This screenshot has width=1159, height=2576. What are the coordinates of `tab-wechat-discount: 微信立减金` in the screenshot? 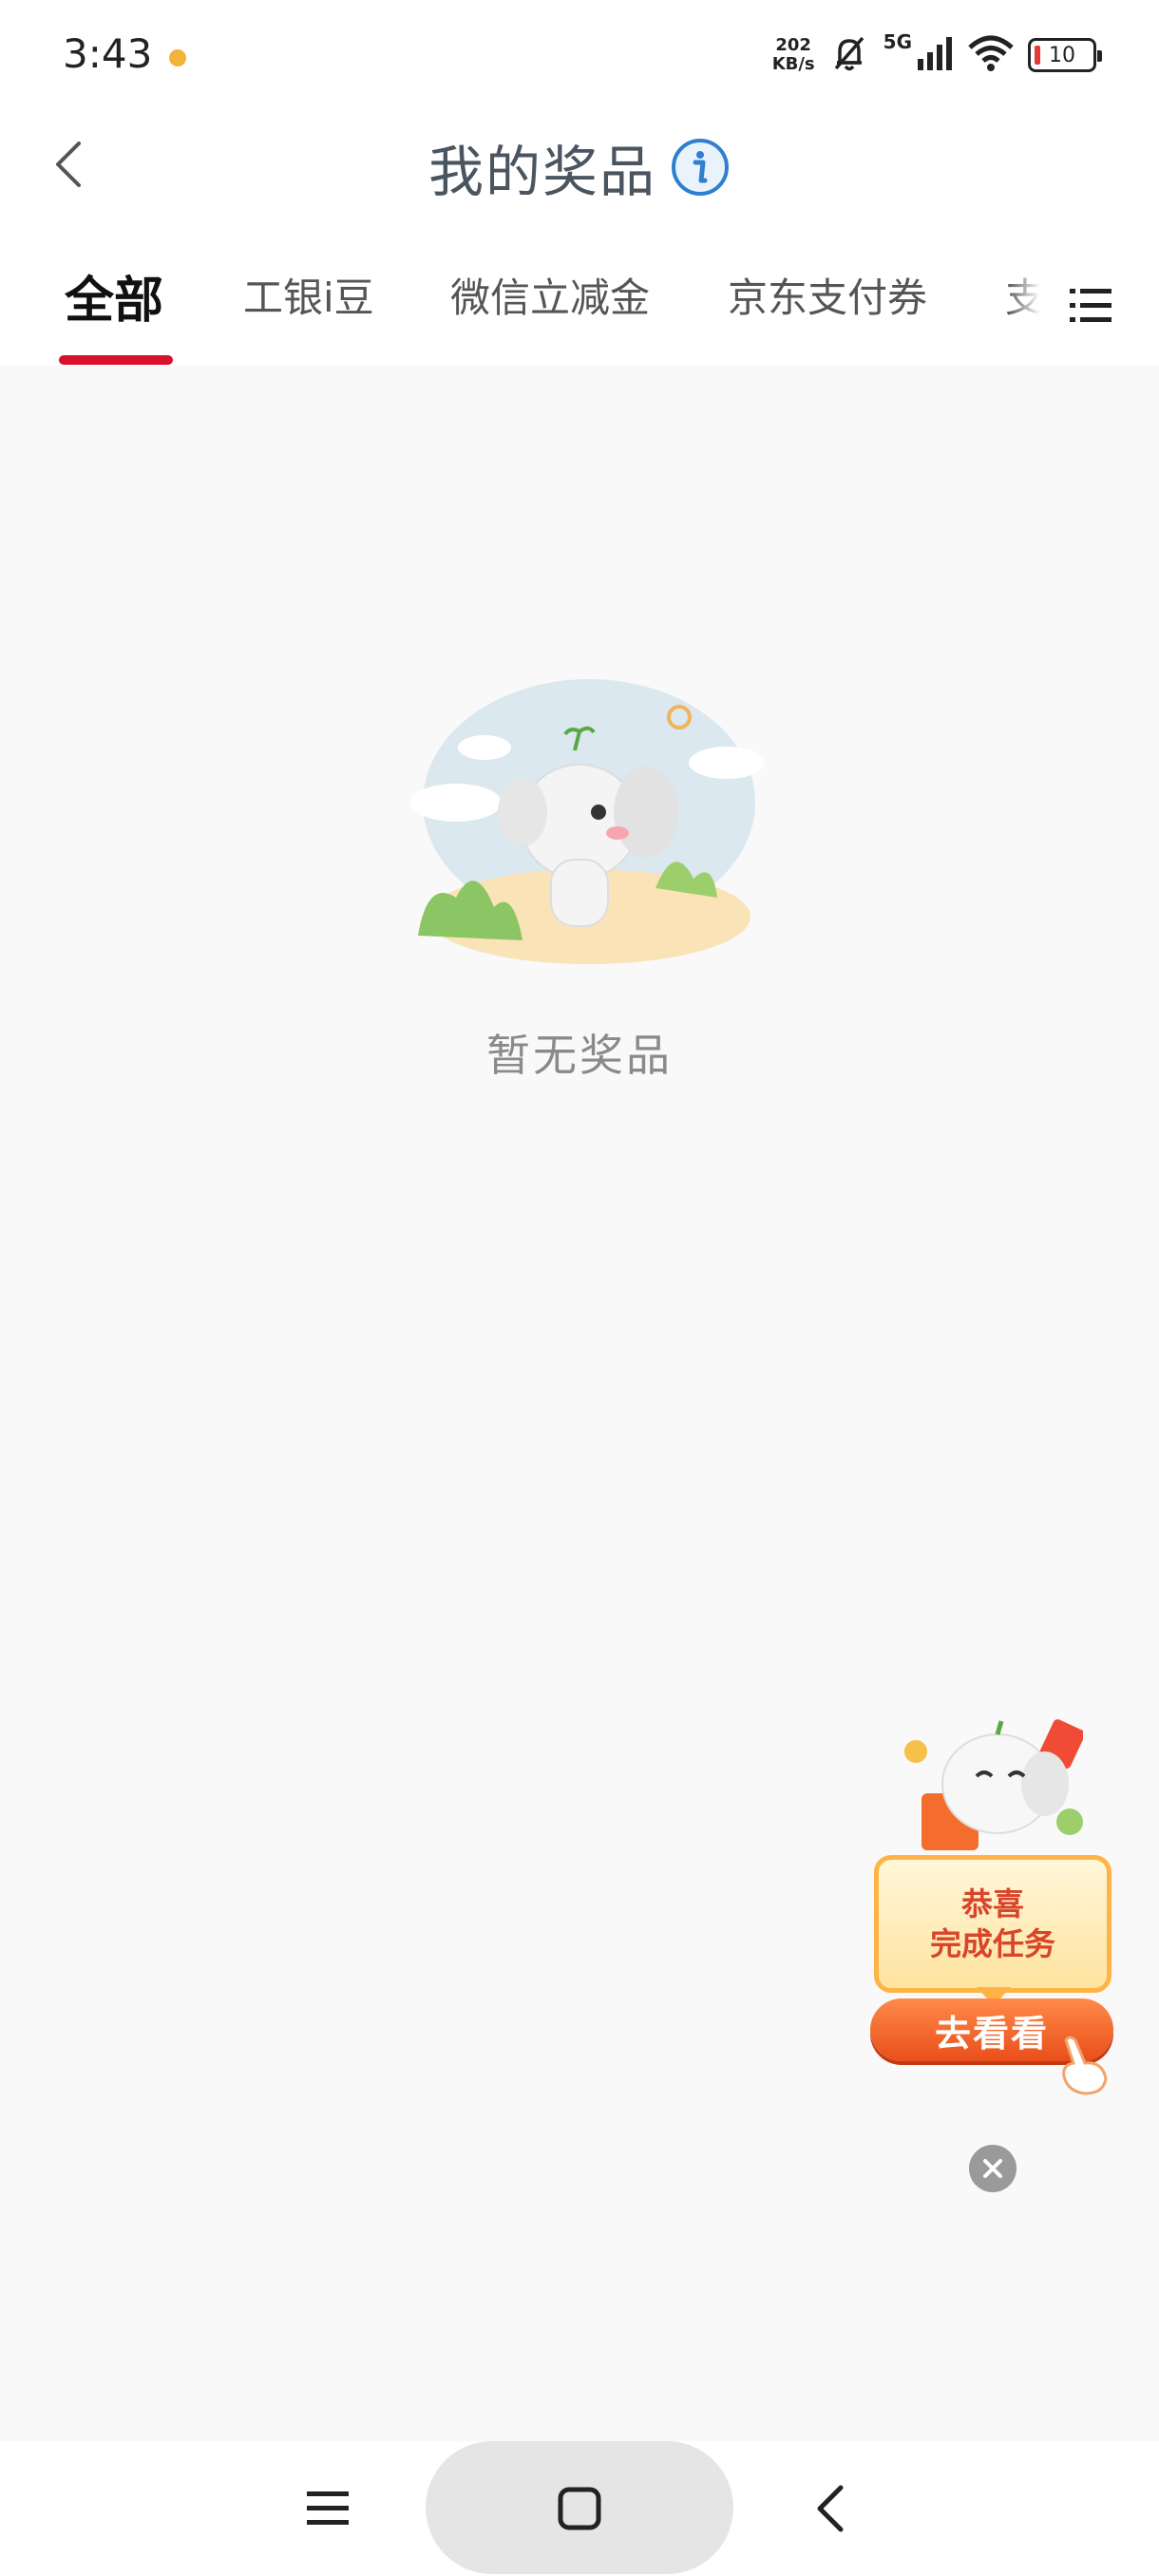 It's located at (550, 295).